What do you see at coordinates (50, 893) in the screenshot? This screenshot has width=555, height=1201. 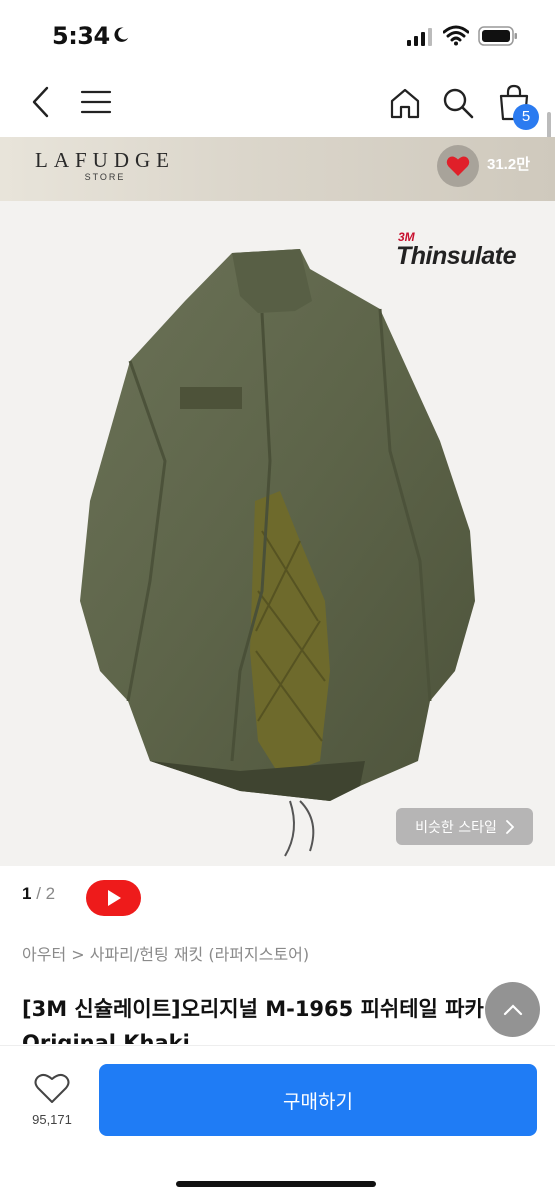 I see `pager-total: 2` at bounding box center [50, 893].